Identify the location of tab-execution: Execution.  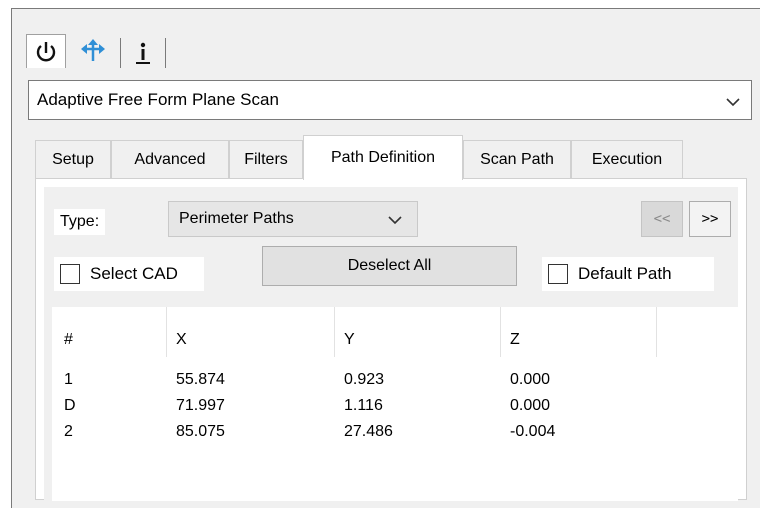
(627, 159).